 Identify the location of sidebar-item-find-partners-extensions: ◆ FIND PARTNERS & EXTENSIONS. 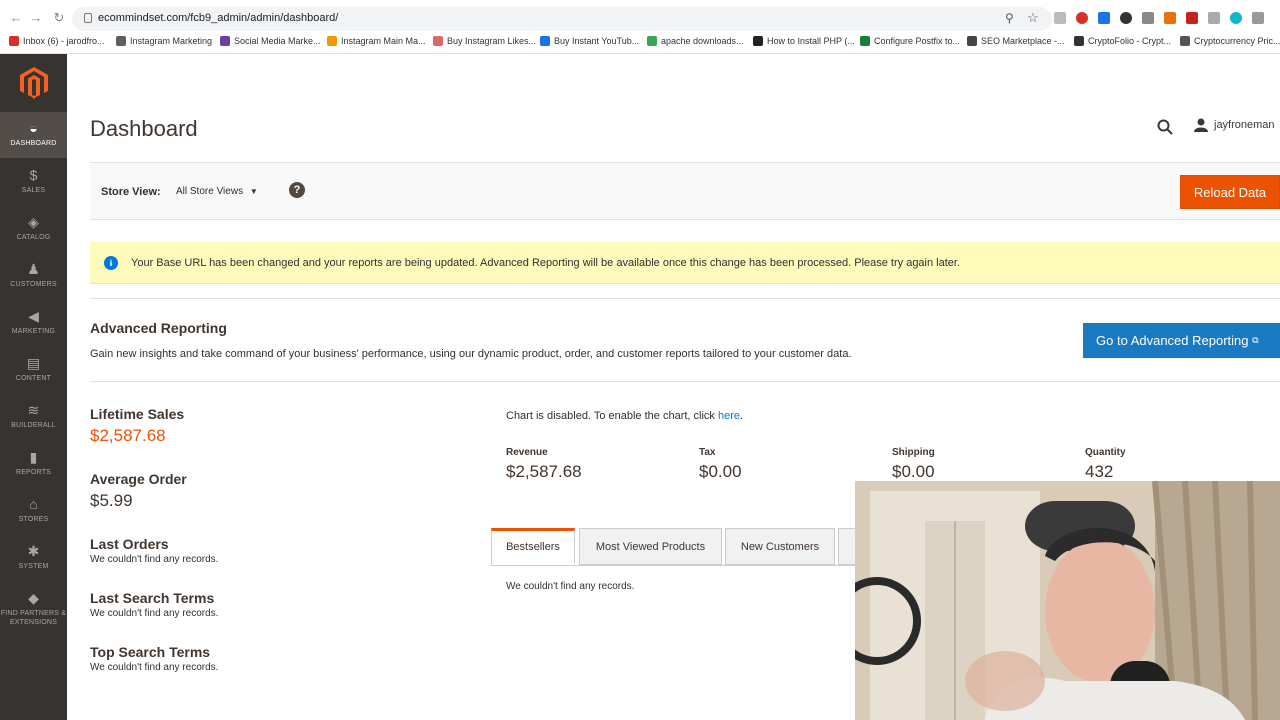
(33, 610).